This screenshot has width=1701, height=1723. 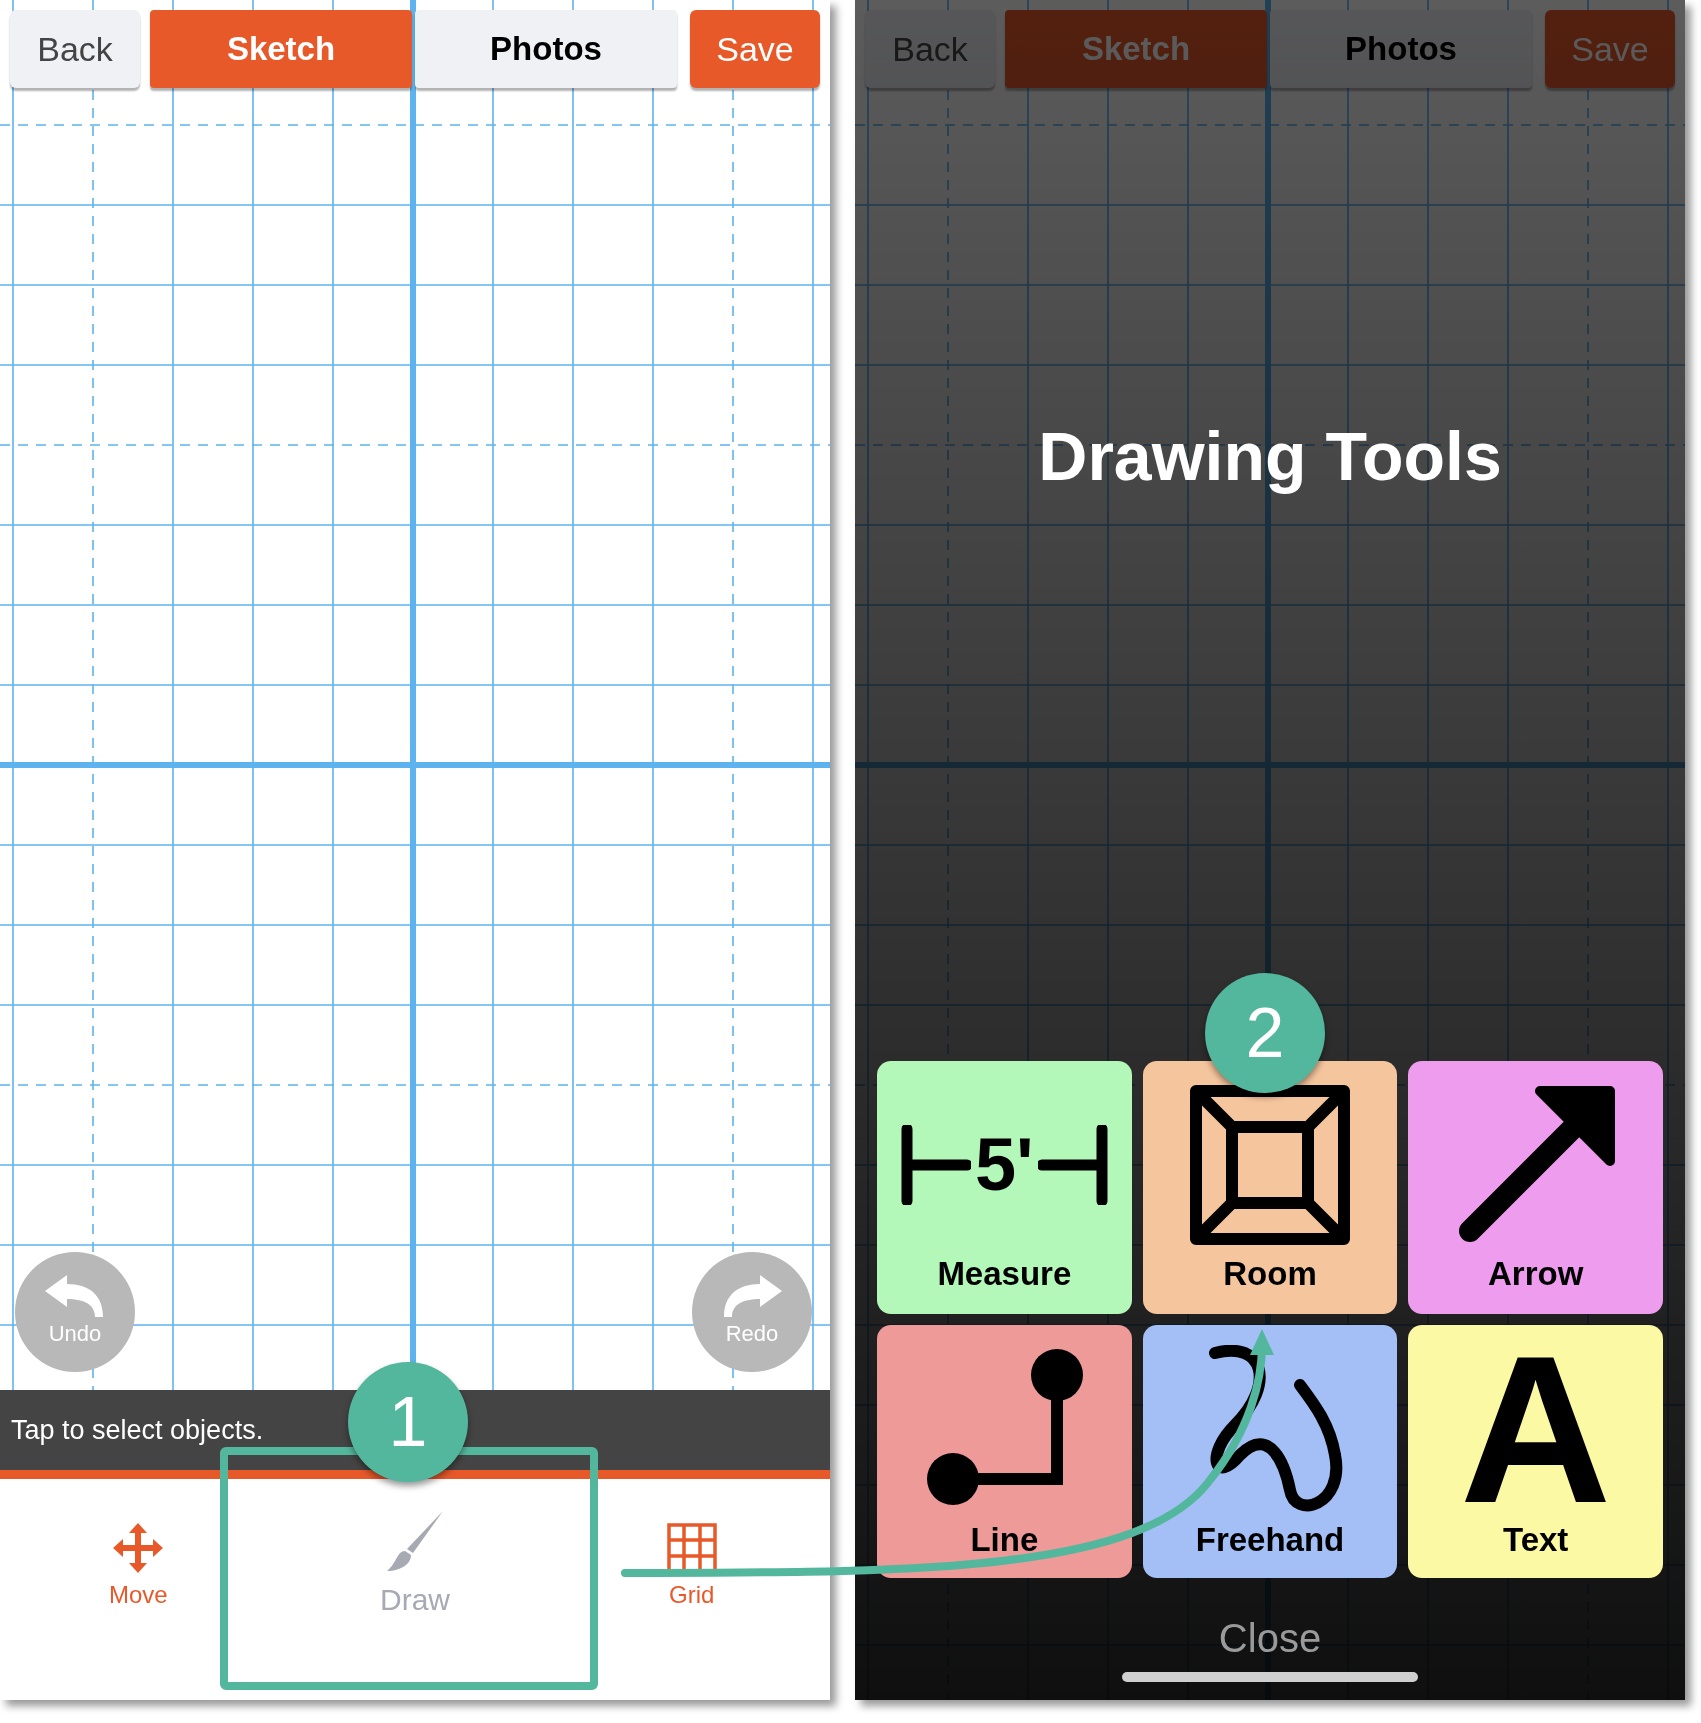 What do you see at coordinates (75, 1295) in the screenshot?
I see `undo-arrow-icon` at bounding box center [75, 1295].